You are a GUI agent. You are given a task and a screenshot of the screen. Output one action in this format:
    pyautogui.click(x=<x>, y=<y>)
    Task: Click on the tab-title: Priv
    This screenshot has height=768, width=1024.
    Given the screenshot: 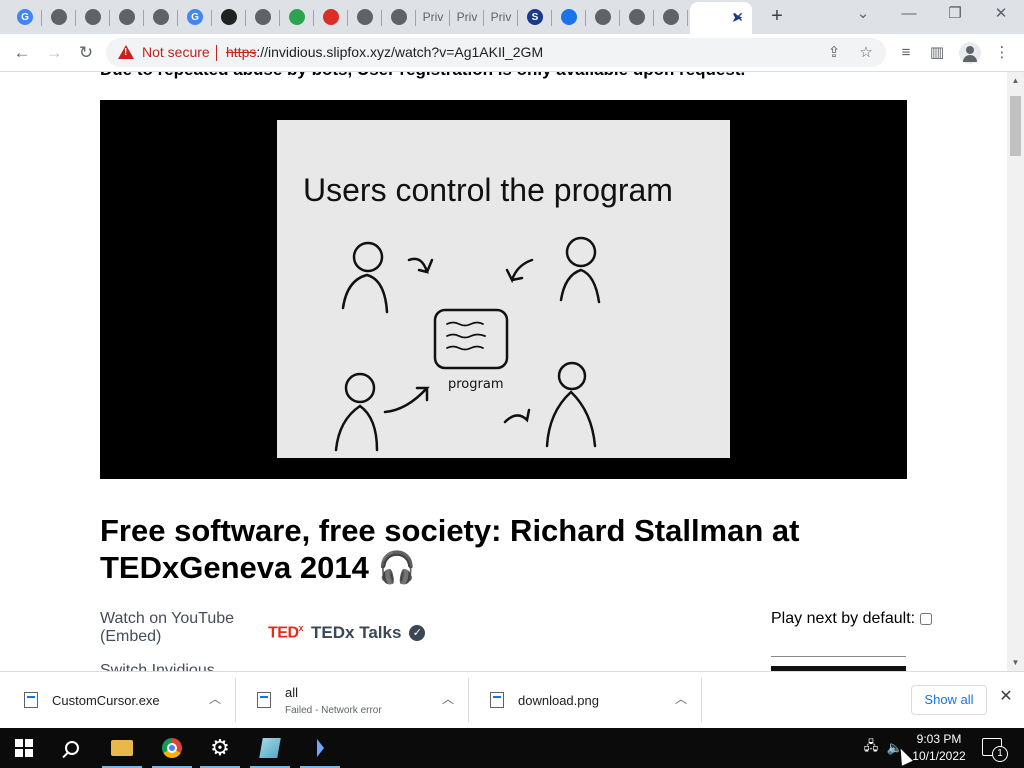 What is the action you would take?
    pyautogui.click(x=467, y=17)
    